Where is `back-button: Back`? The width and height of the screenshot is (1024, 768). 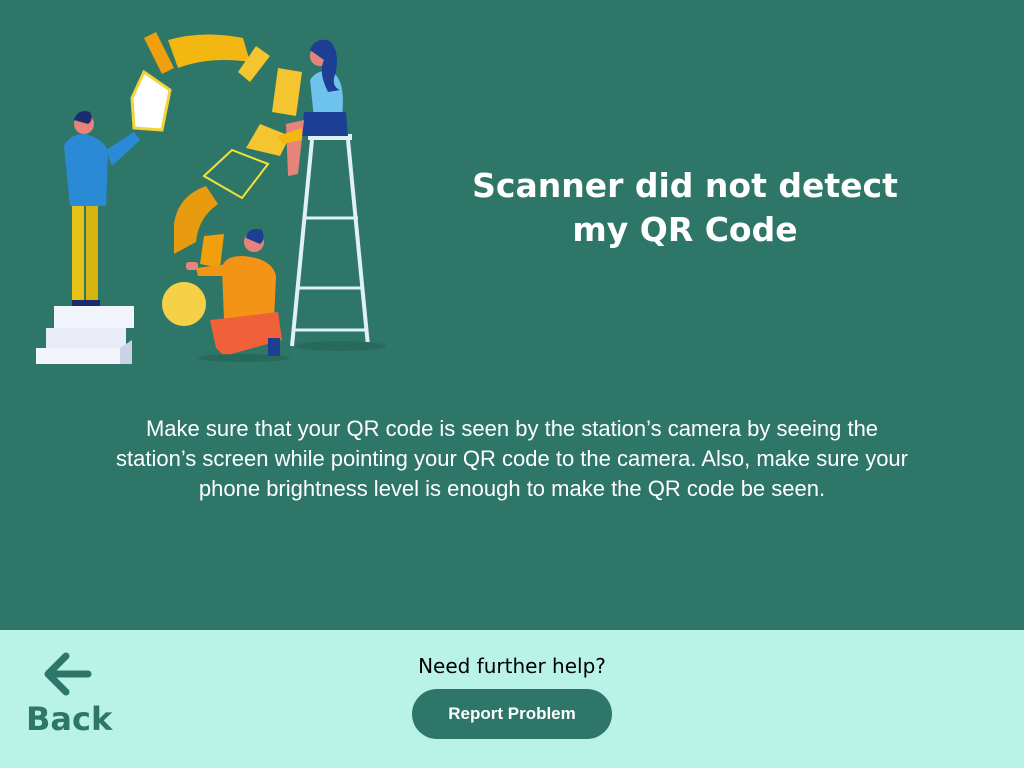
back-button: Back is located at coordinates (72, 696).